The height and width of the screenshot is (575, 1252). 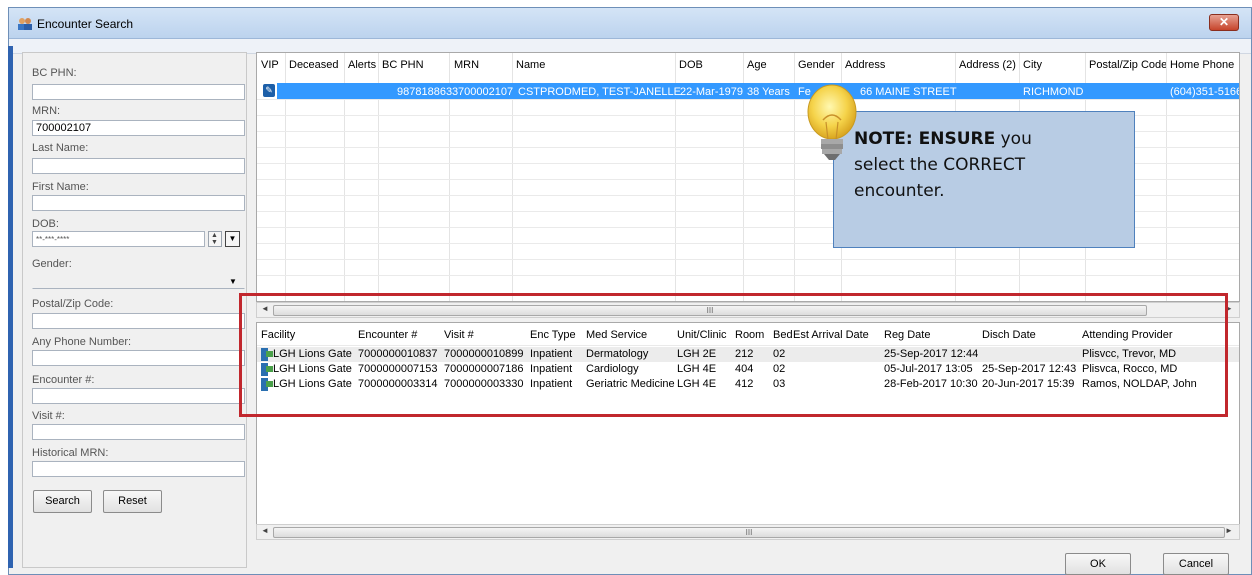 What do you see at coordinates (314, 65) in the screenshot?
I see `col-header-deceased: Deceased` at bounding box center [314, 65].